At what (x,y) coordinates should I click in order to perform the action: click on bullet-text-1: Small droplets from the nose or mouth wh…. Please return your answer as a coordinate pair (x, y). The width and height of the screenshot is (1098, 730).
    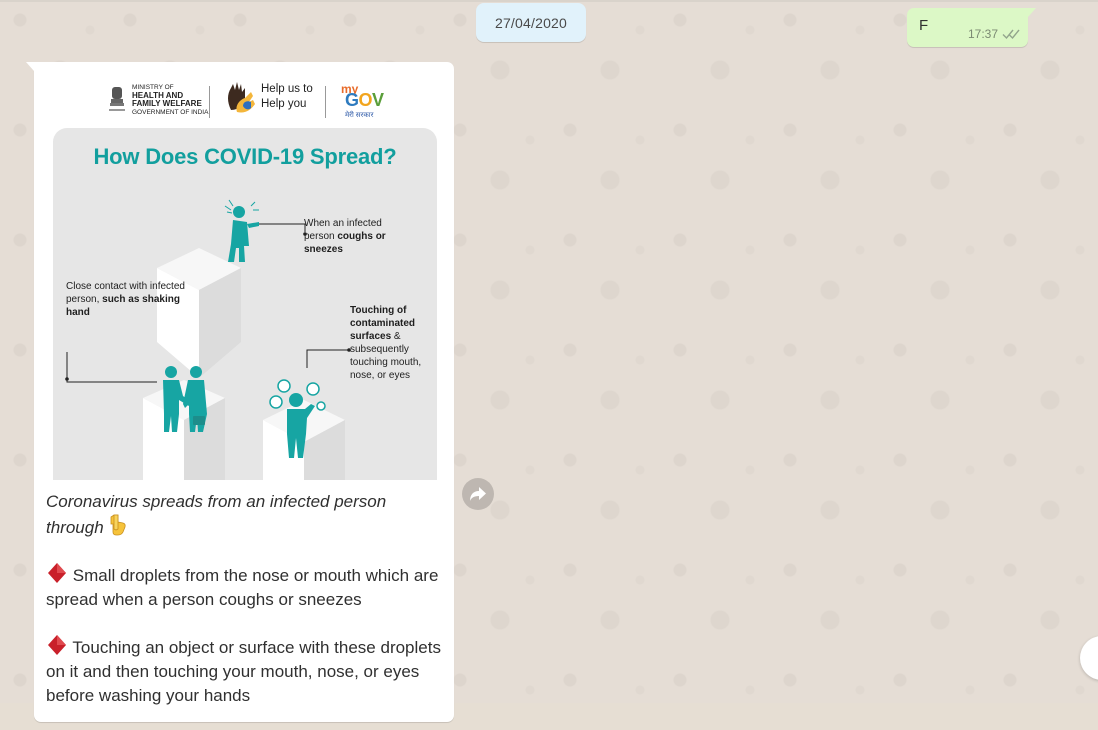
    Looking at the image, I should click on (242, 587).